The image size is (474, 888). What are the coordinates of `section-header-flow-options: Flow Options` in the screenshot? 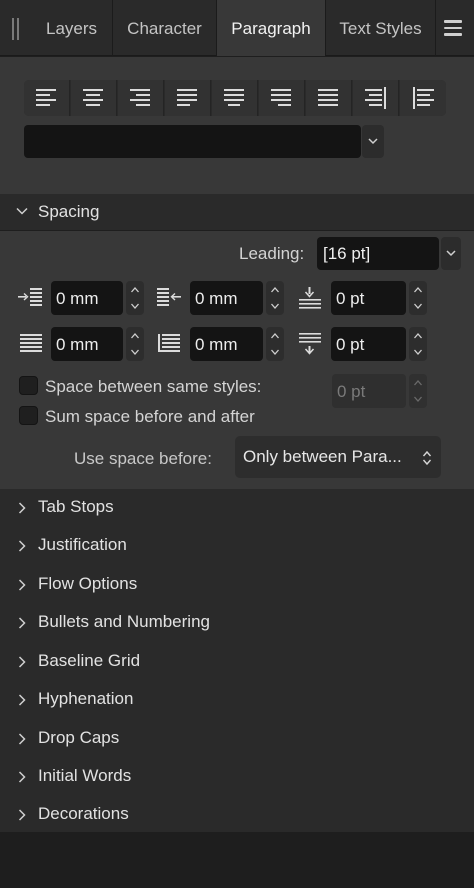 It's located at (237, 585).